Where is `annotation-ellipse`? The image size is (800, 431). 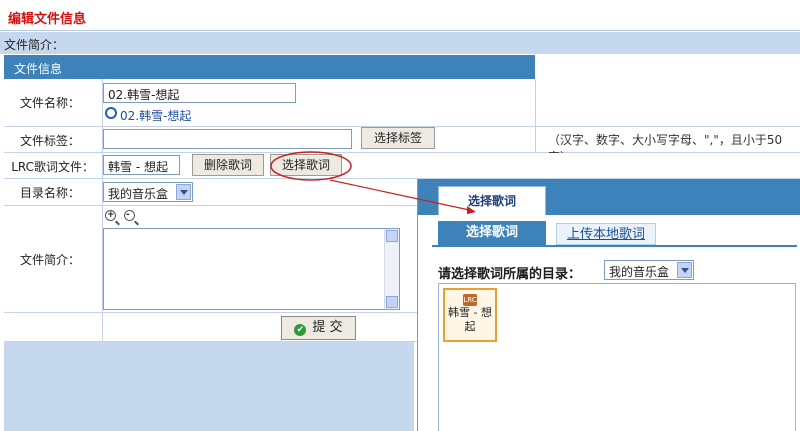 annotation-ellipse is located at coordinates (311, 166).